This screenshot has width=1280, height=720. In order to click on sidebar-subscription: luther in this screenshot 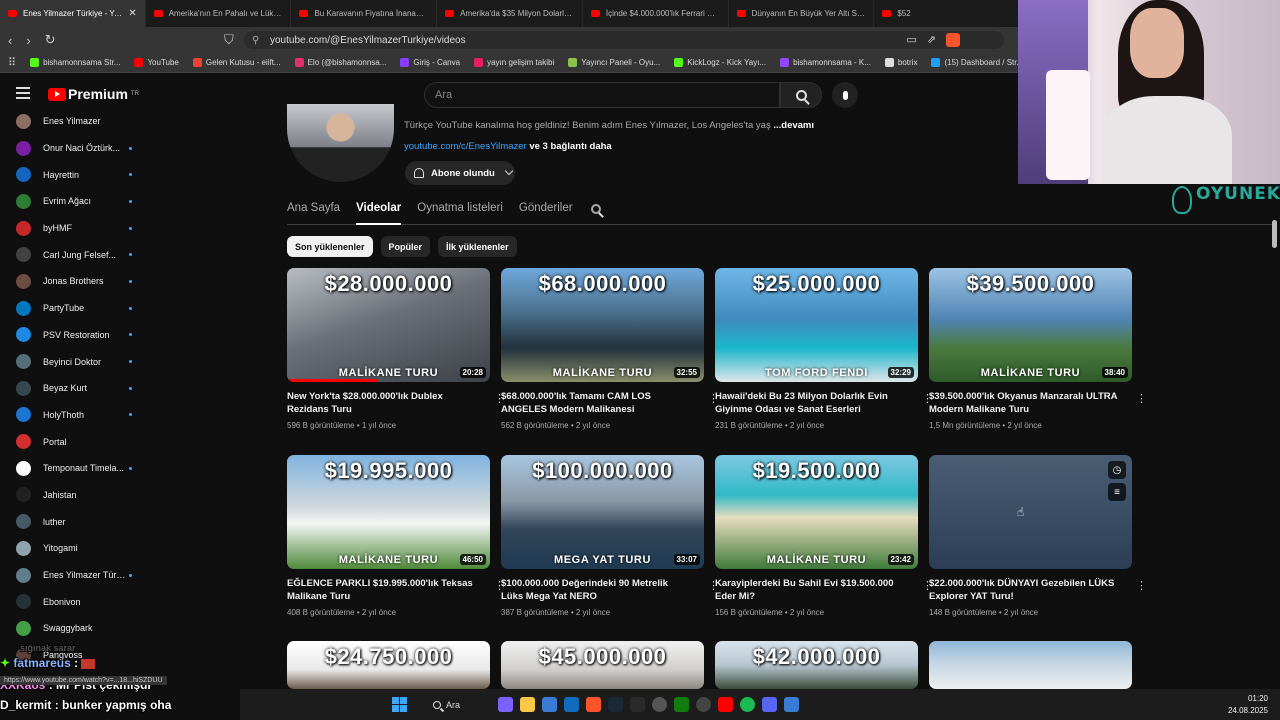, I will do `click(80, 521)`.